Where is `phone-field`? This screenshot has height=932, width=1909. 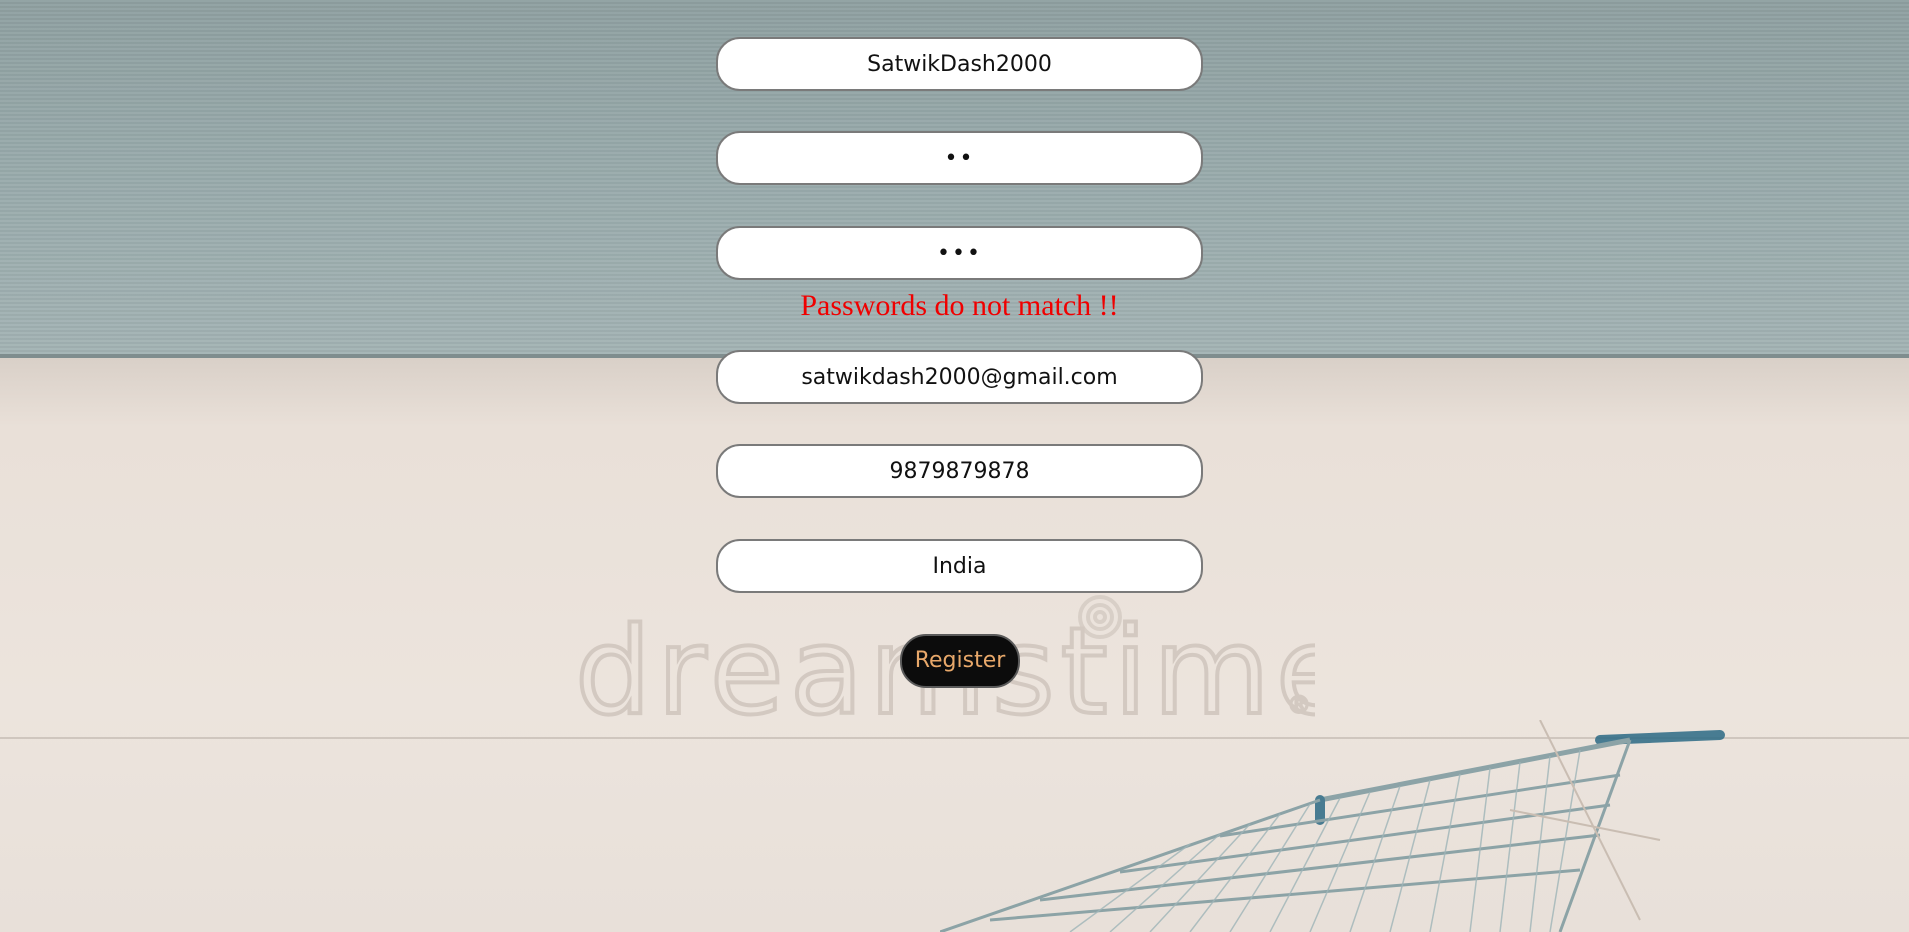
phone-field is located at coordinates (959, 471).